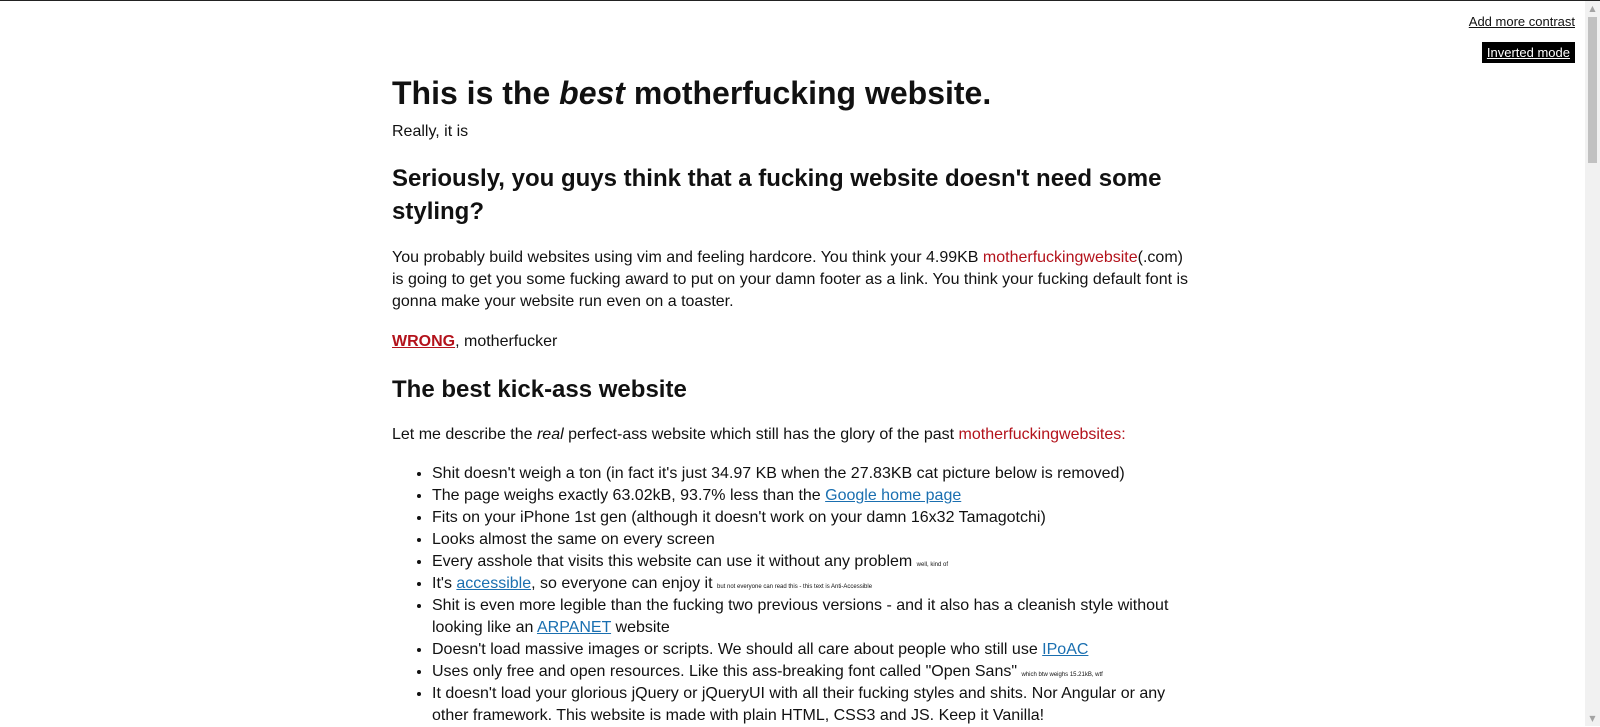 The width and height of the screenshot is (1600, 727). I want to click on google-home-page-link: Google home page, so click(893, 495).